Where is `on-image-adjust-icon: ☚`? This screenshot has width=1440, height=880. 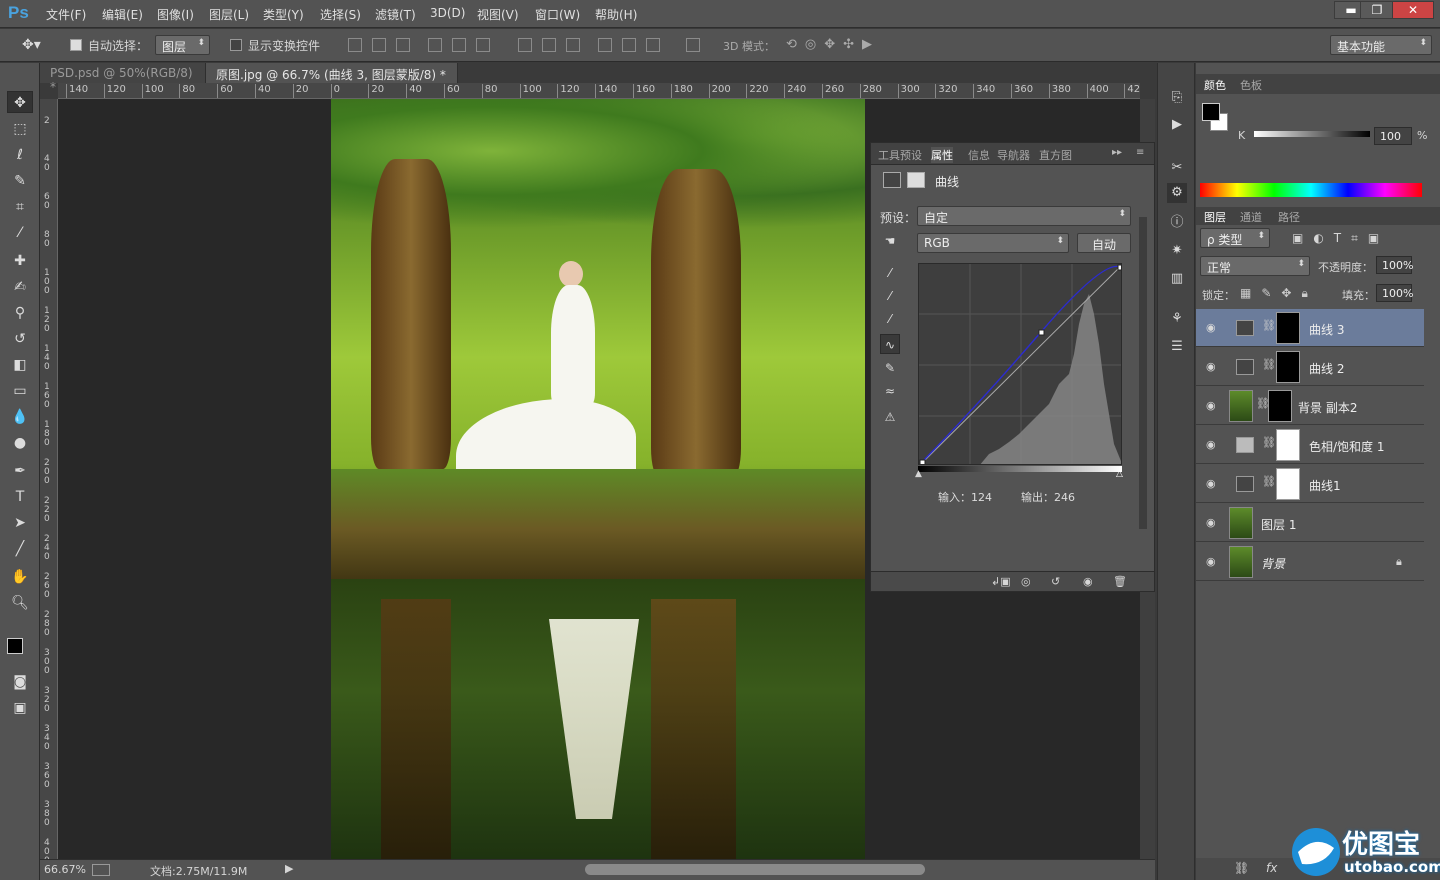 on-image-adjust-icon: ☚ is located at coordinates (890, 241).